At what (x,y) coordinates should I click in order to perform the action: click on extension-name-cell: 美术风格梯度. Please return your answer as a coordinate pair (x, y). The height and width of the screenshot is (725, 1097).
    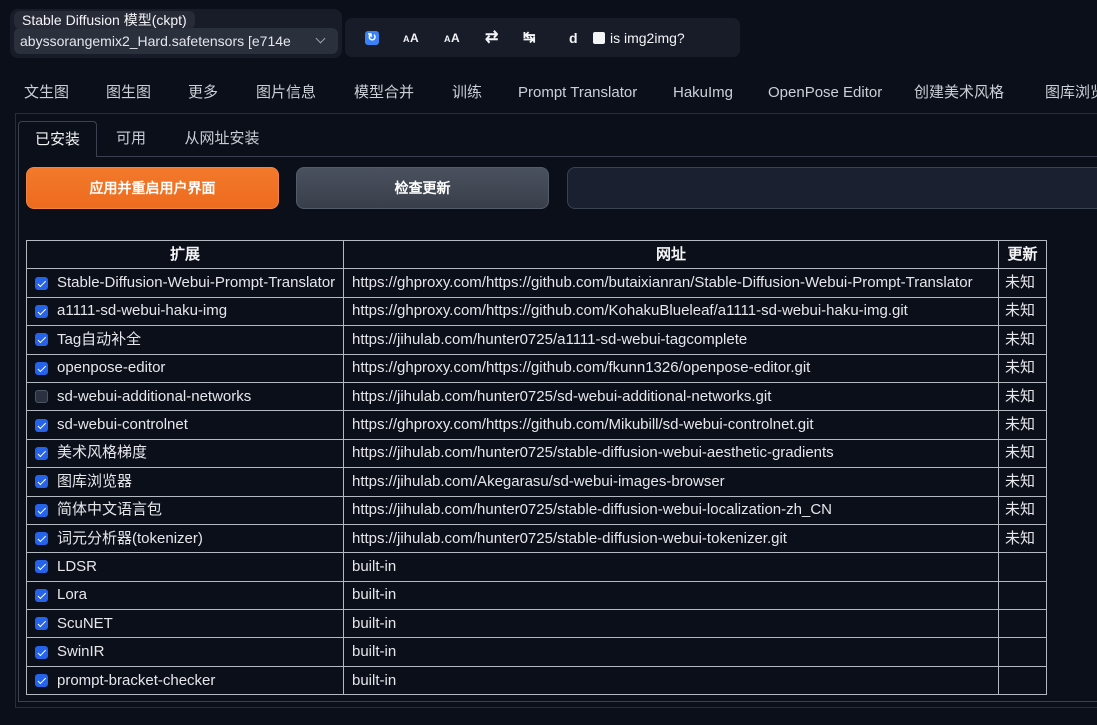
    Looking at the image, I should click on (185, 453).